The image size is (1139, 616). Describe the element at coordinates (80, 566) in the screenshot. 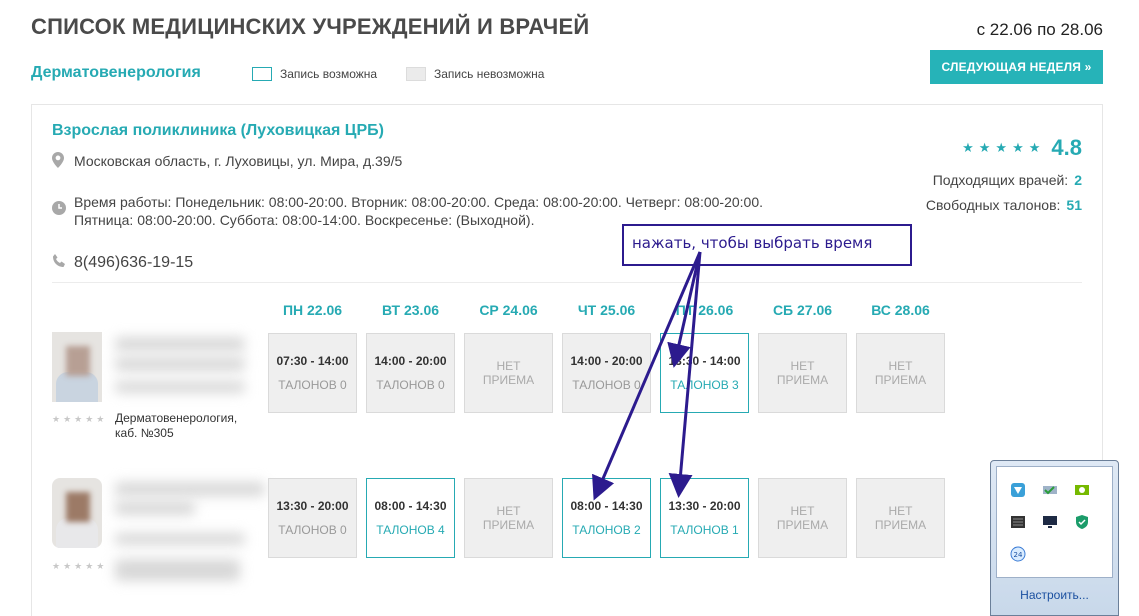

I see `doctor-2-stars: ★★★★★` at that location.